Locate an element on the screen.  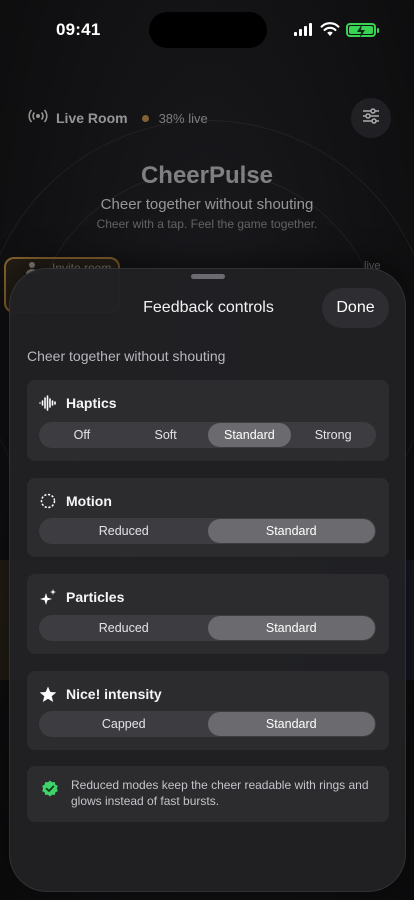
live-dot is located at coordinates (145, 118).